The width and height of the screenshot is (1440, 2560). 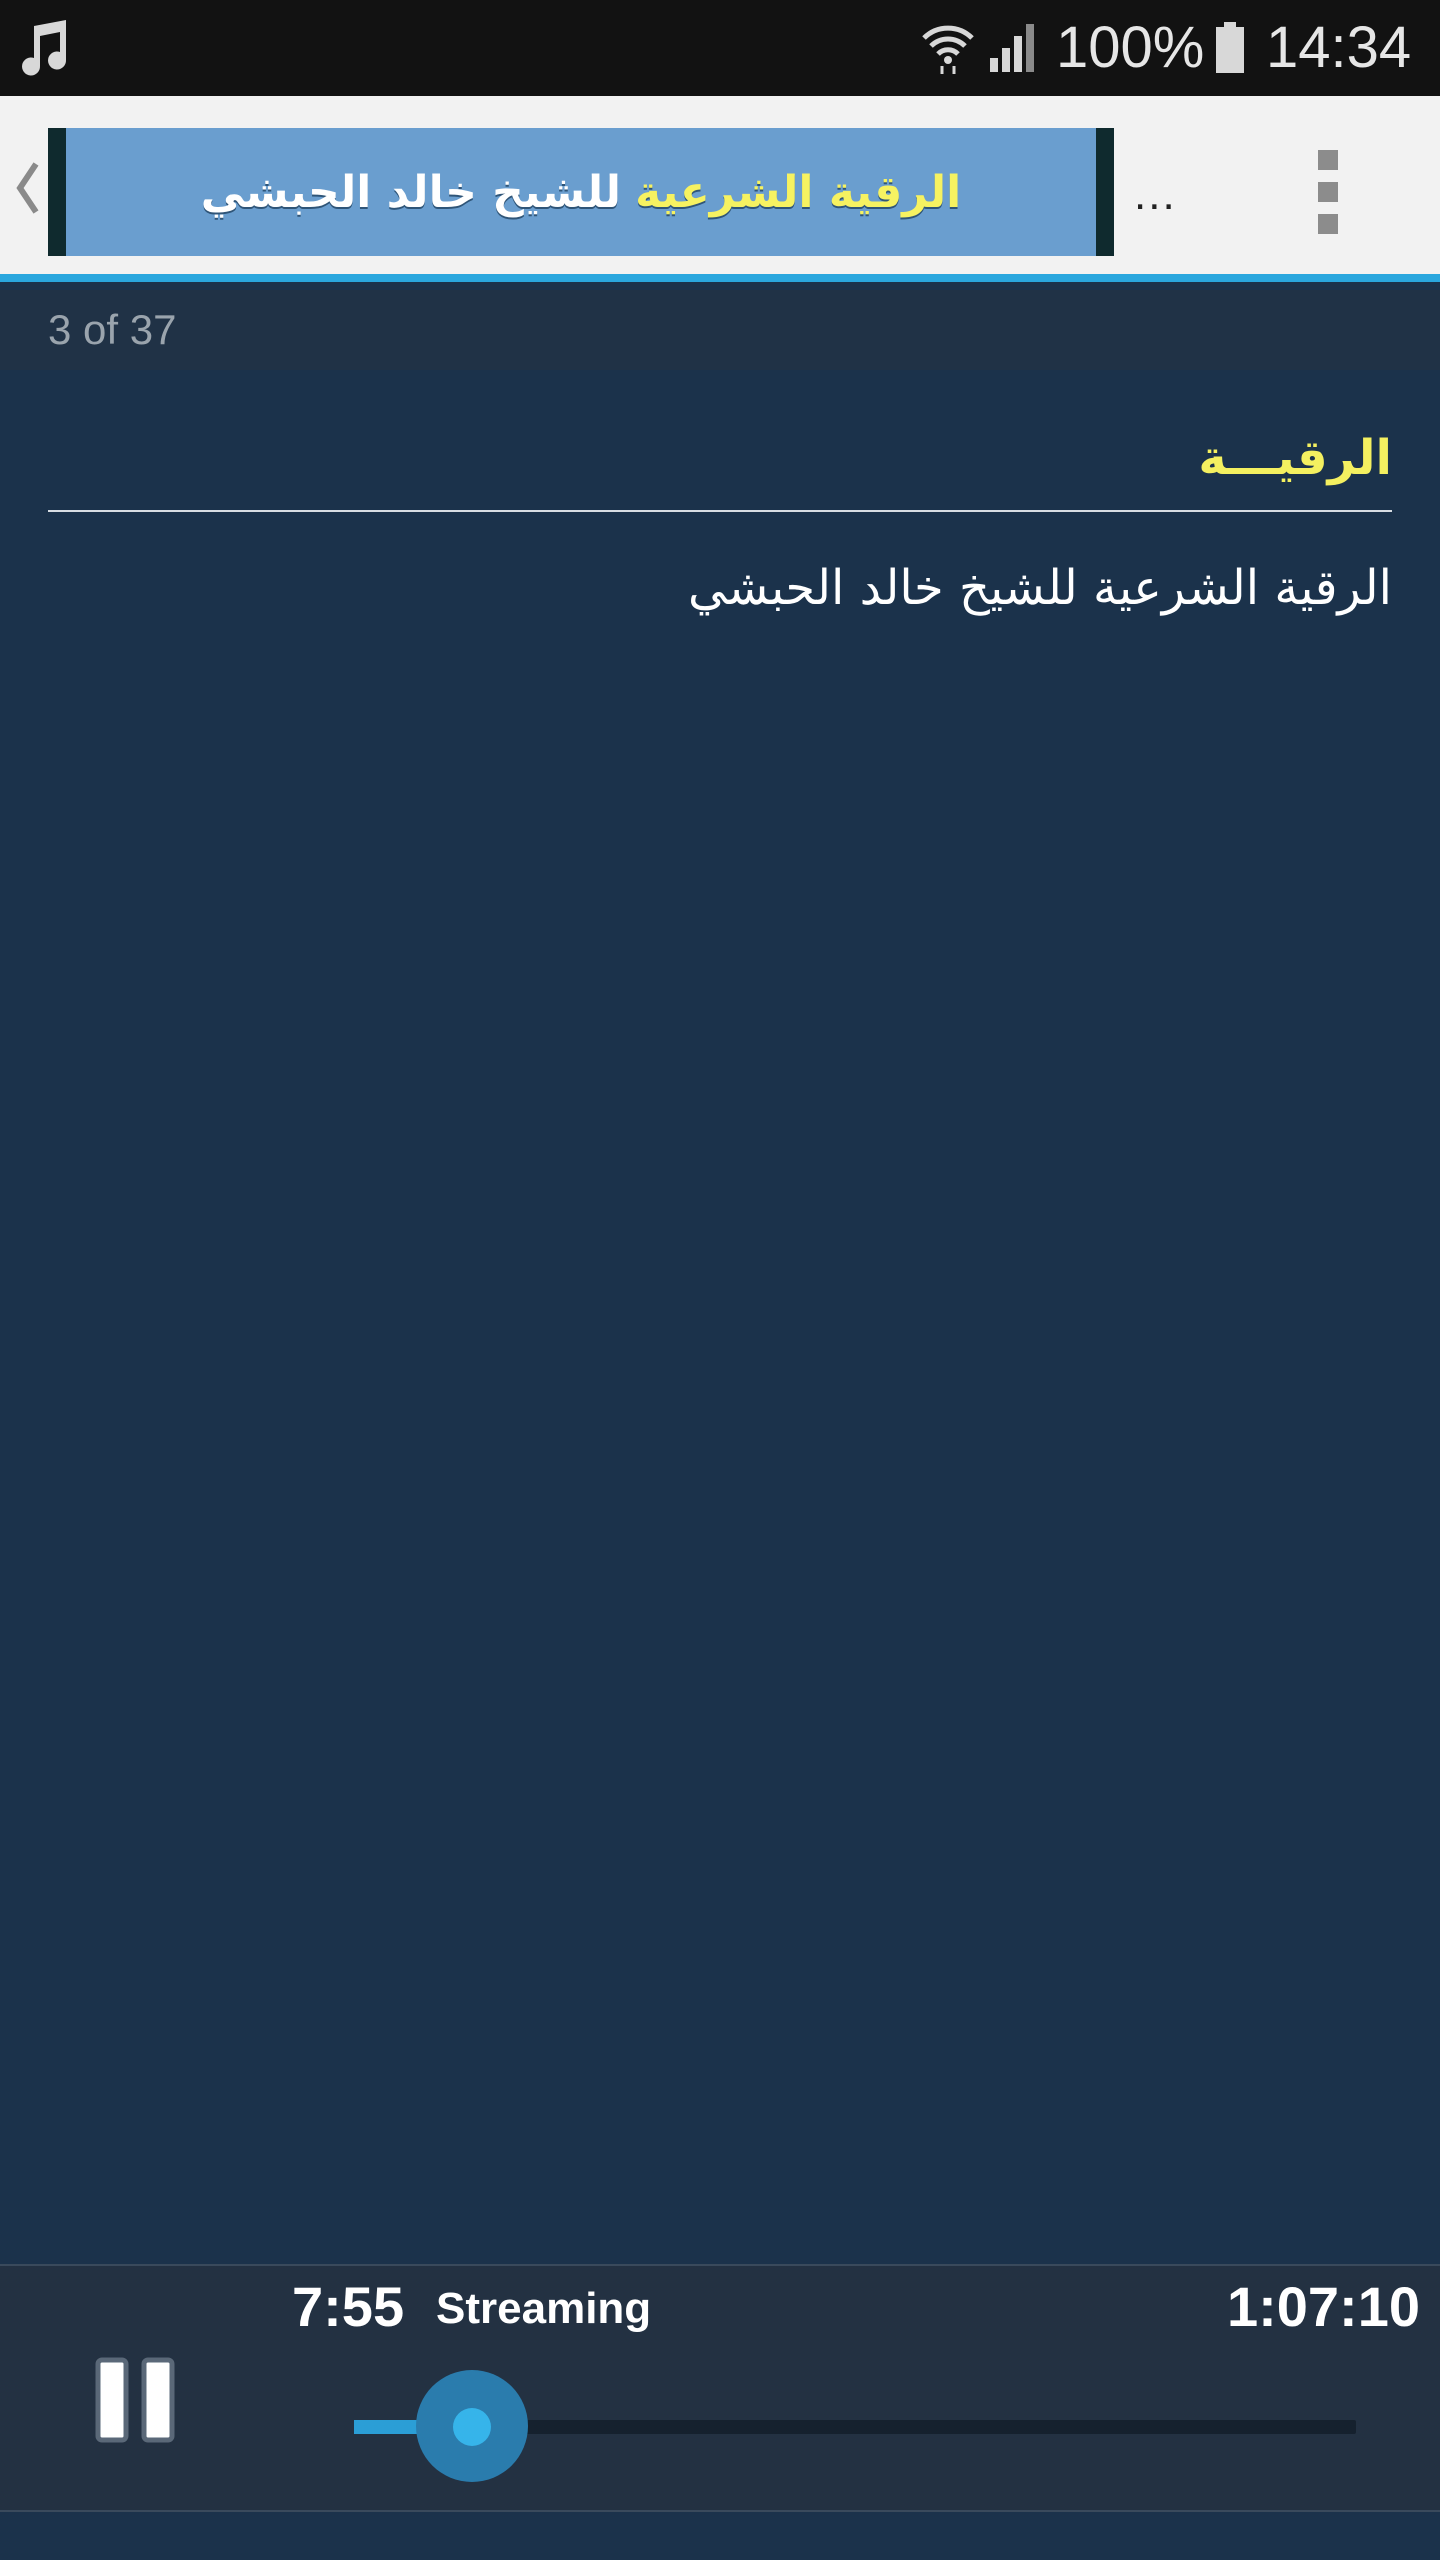 What do you see at coordinates (348, 2306) in the screenshot?
I see `elapsed-time: 7:55` at bounding box center [348, 2306].